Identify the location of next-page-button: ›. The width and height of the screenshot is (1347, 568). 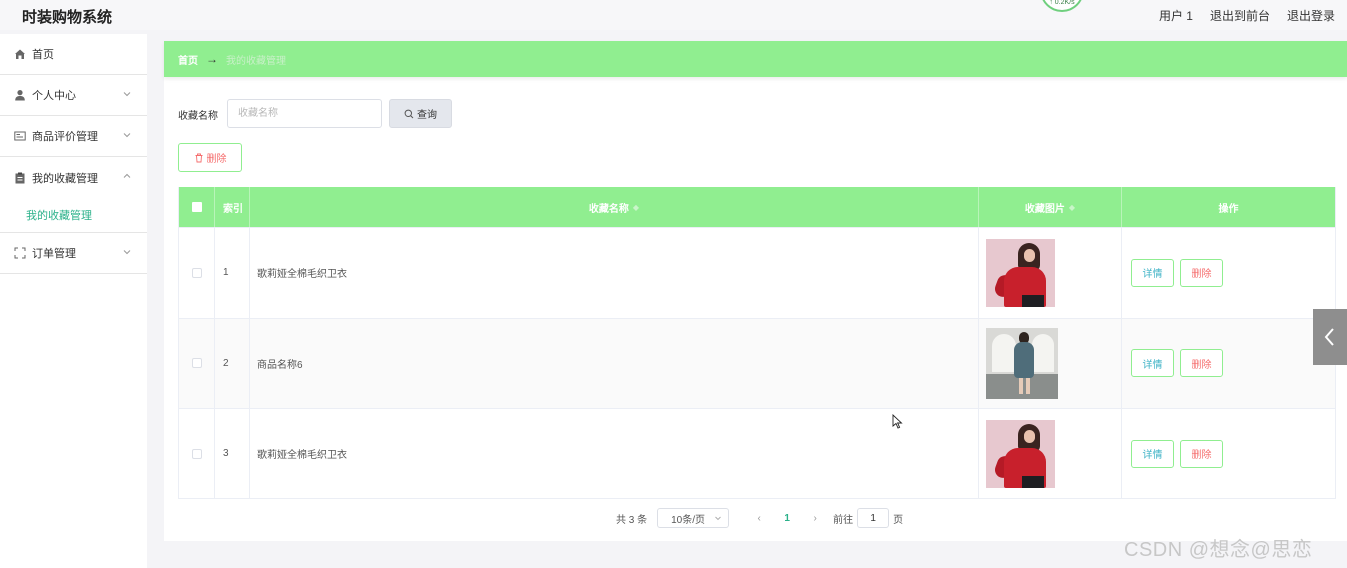
(815, 518).